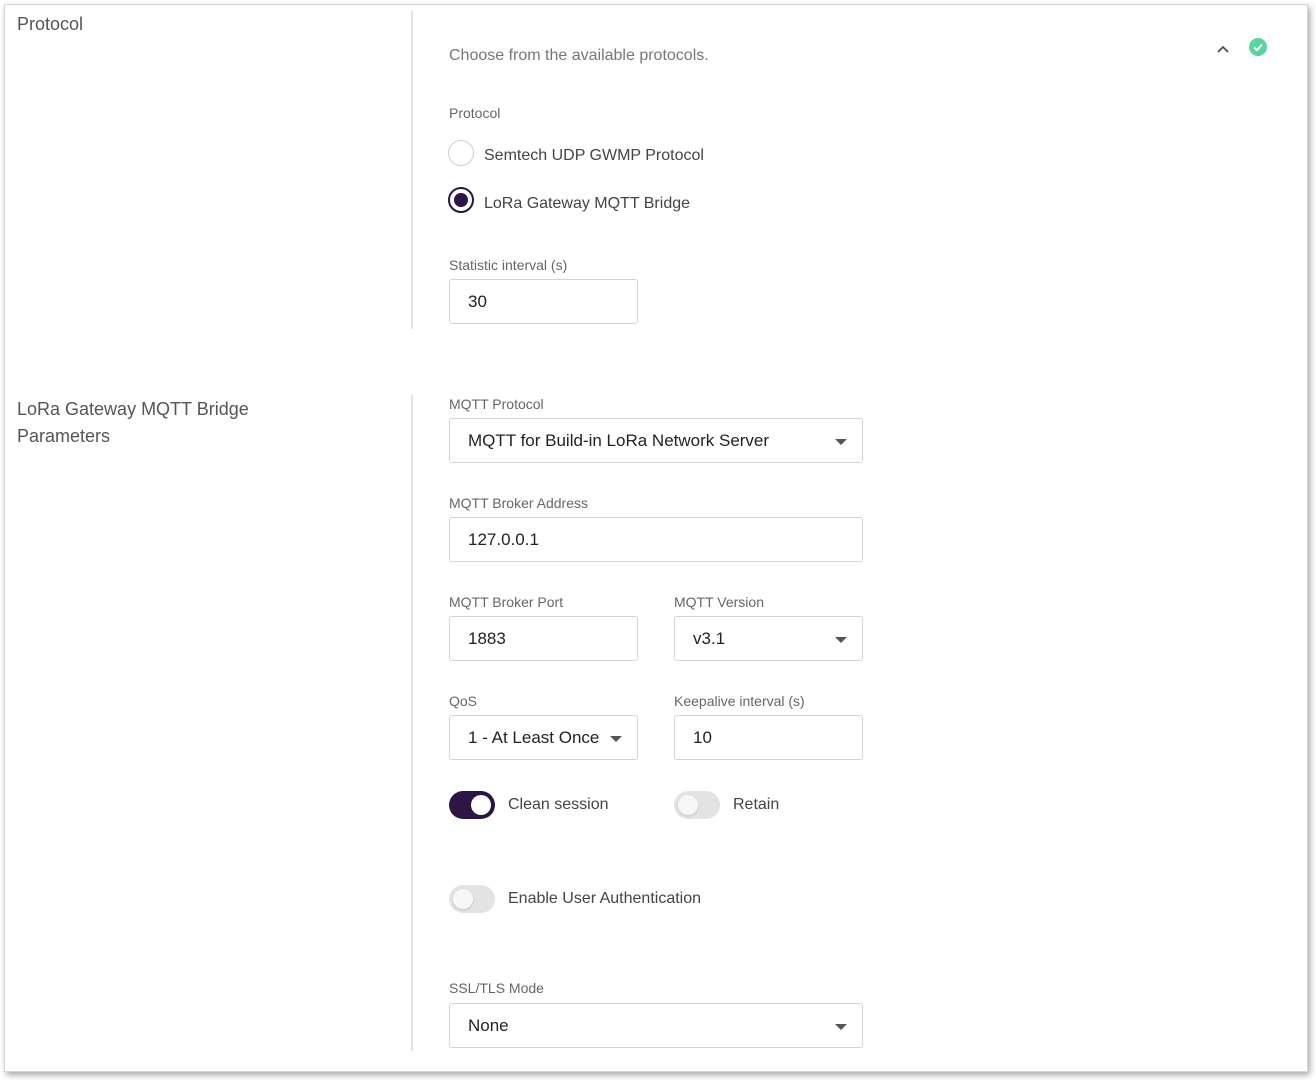  What do you see at coordinates (503, 539) in the screenshot?
I see `broker-address-value: 127.0.0.1` at bounding box center [503, 539].